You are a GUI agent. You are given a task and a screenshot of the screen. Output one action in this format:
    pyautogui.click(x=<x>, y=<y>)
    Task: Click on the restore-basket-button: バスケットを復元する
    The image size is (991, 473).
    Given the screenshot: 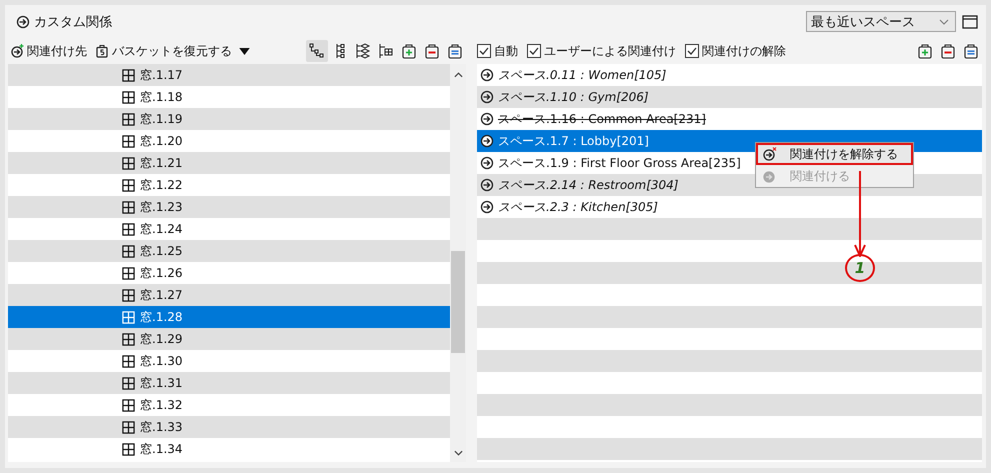 What is the action you would take?
    pyautogui.click(x=172, y=51)
    